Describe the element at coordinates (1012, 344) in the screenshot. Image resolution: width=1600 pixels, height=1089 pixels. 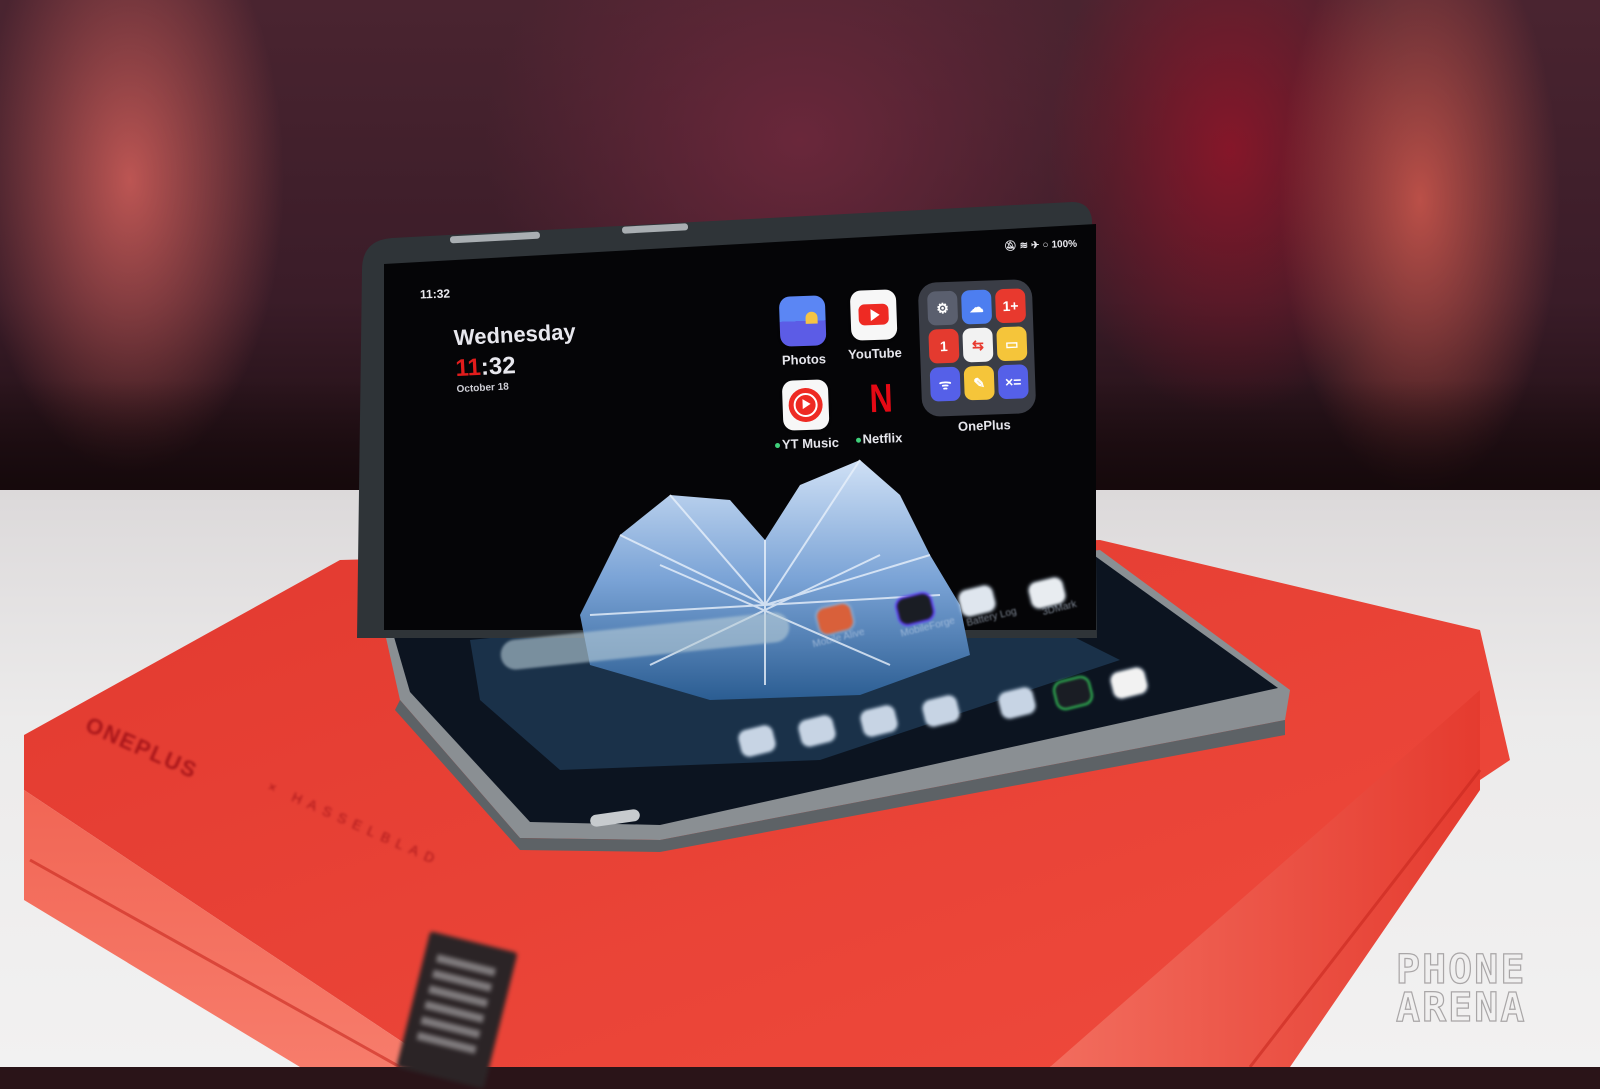
I see `files-icon: ▭` at that location.